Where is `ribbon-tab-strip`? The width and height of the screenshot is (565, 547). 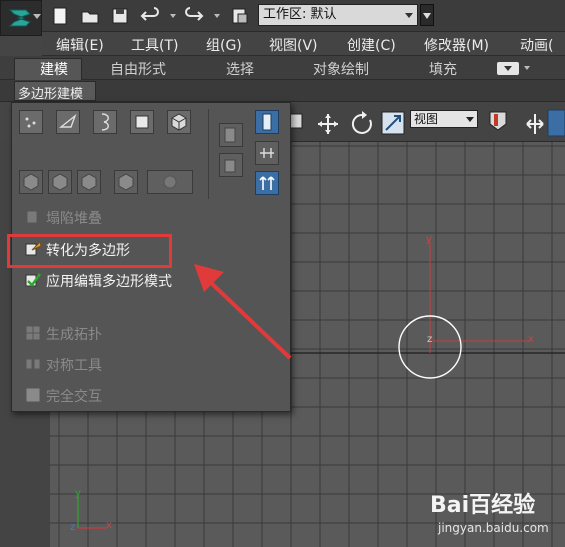
ribbon-tab-strip is located at coordinates (282, 68).